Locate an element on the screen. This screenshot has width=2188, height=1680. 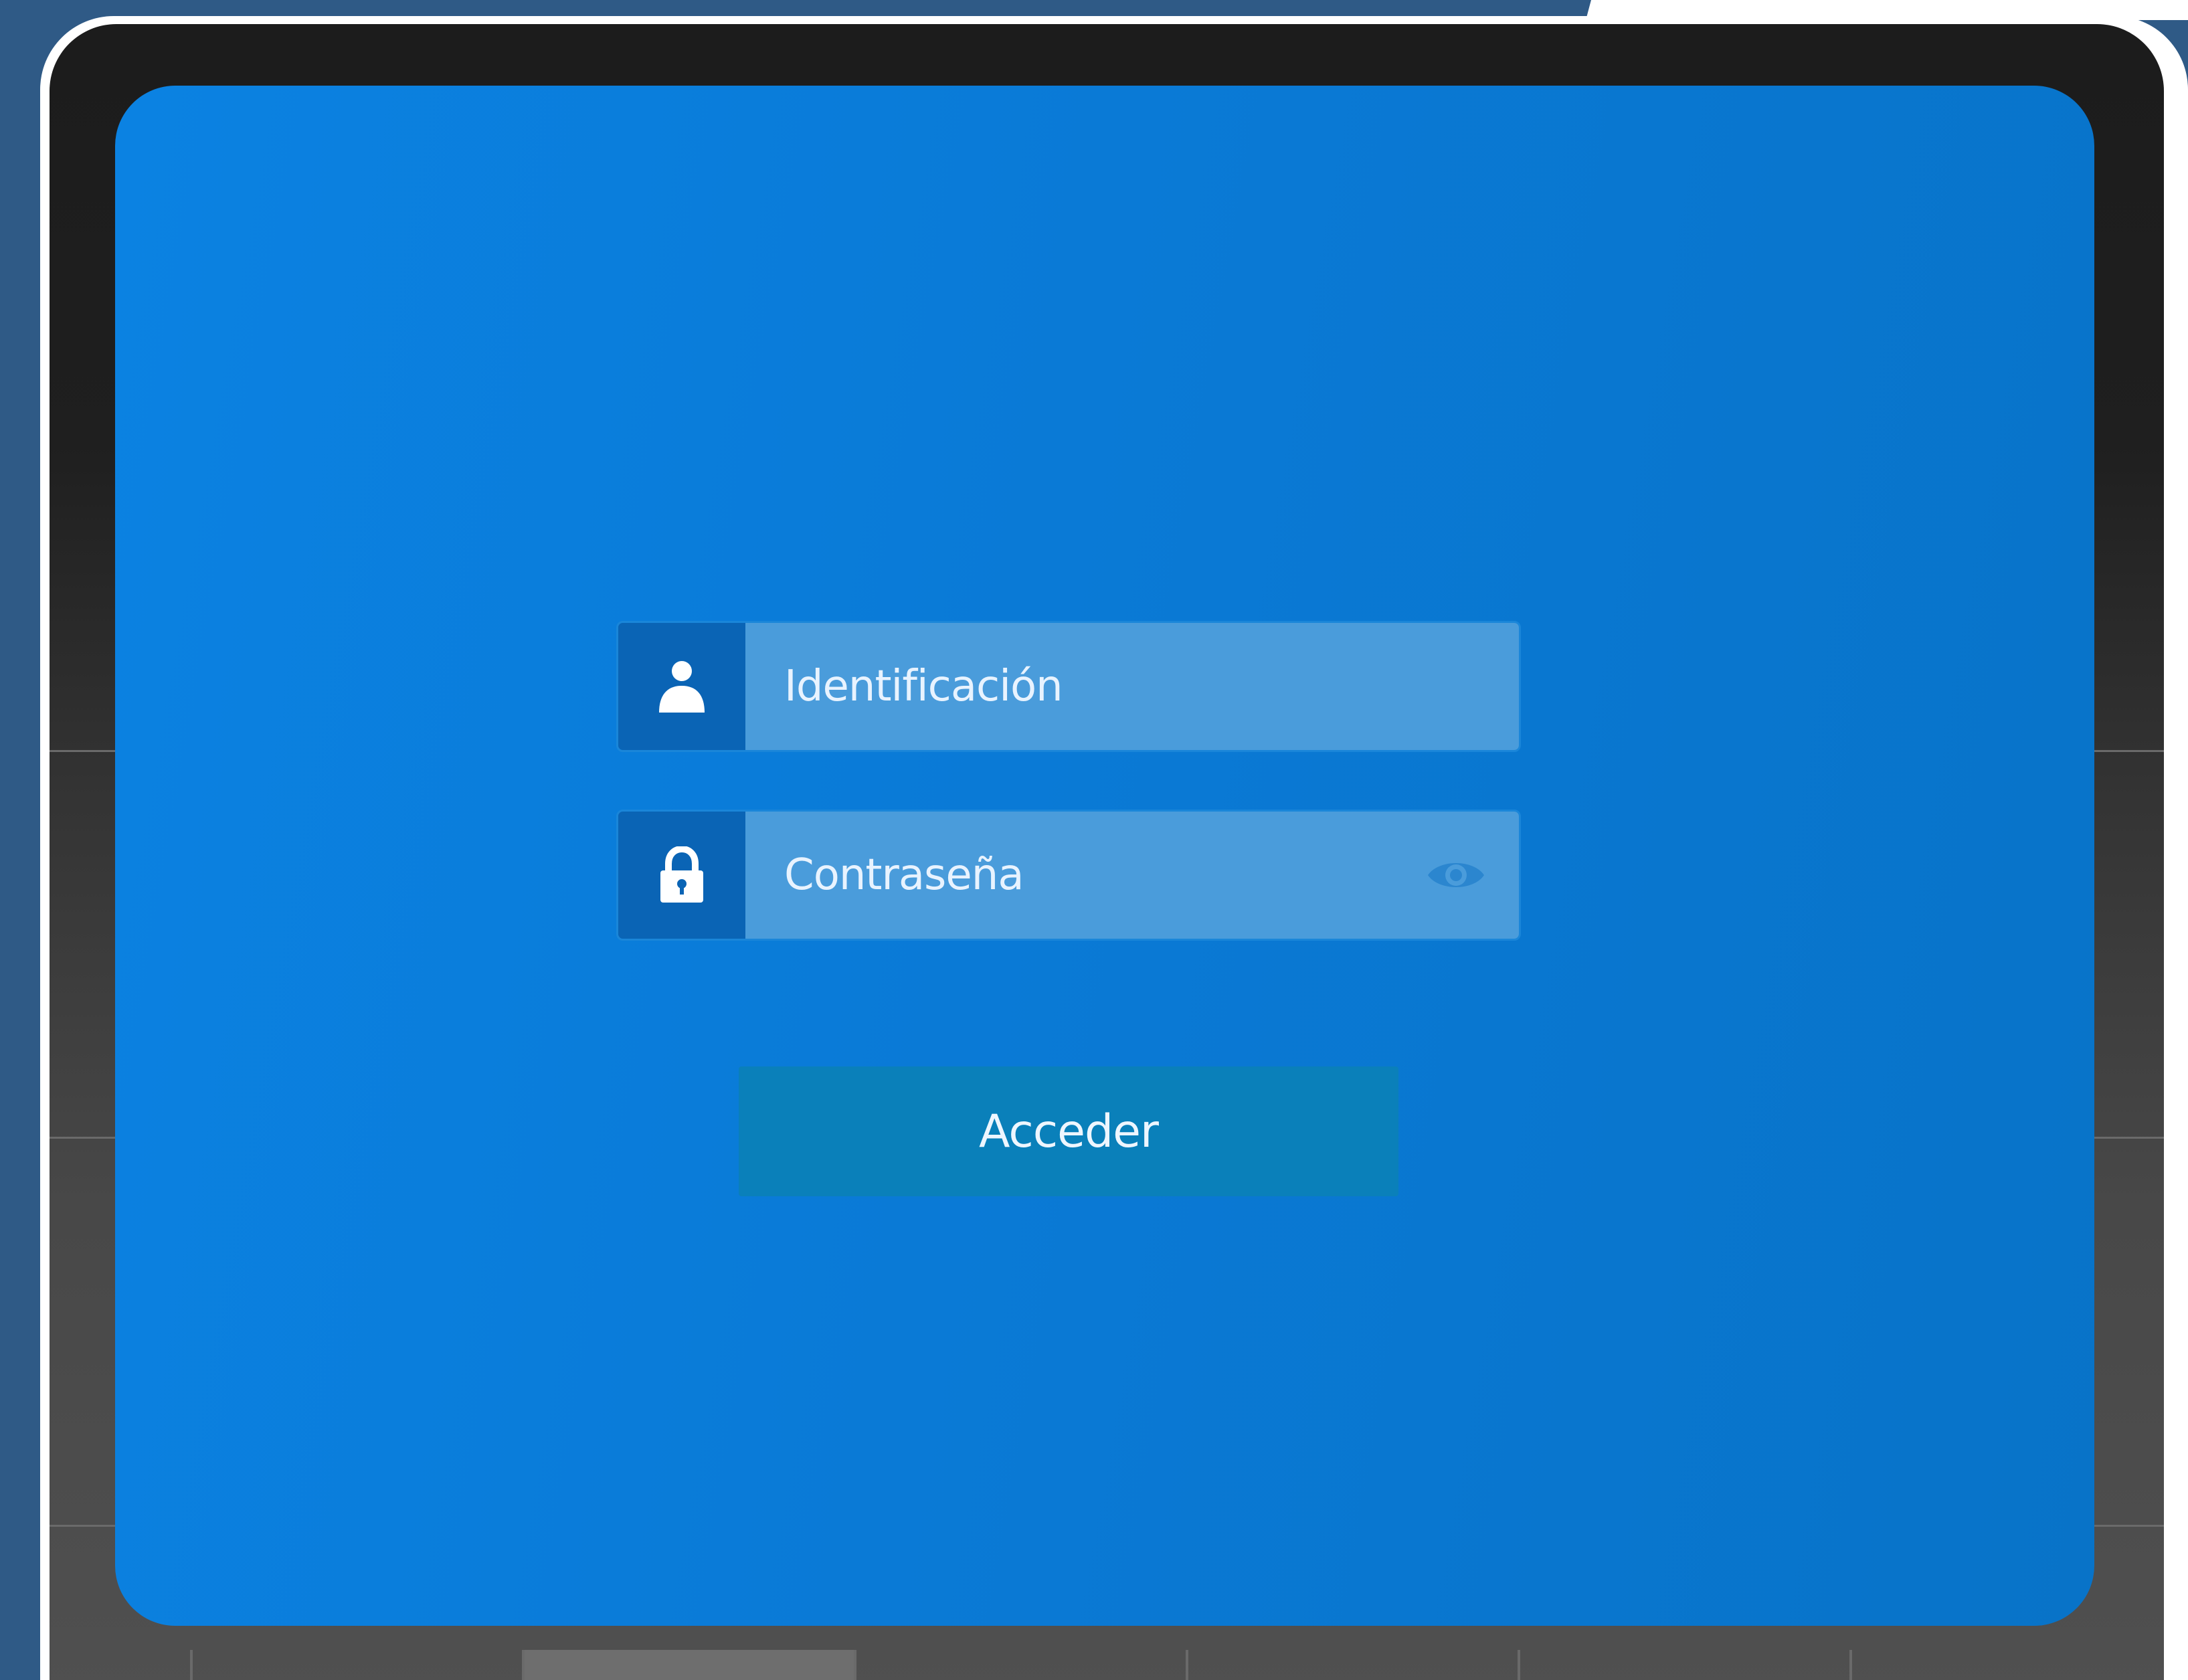
lock-icon is located at coordinates (681, 874).